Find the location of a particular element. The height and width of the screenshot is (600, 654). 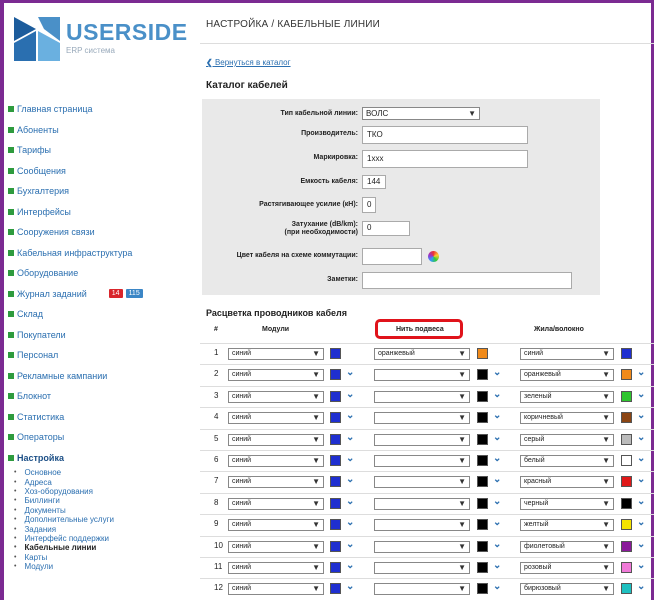

submenu-item: Кабельные линии is located at coordinates (109, 547).